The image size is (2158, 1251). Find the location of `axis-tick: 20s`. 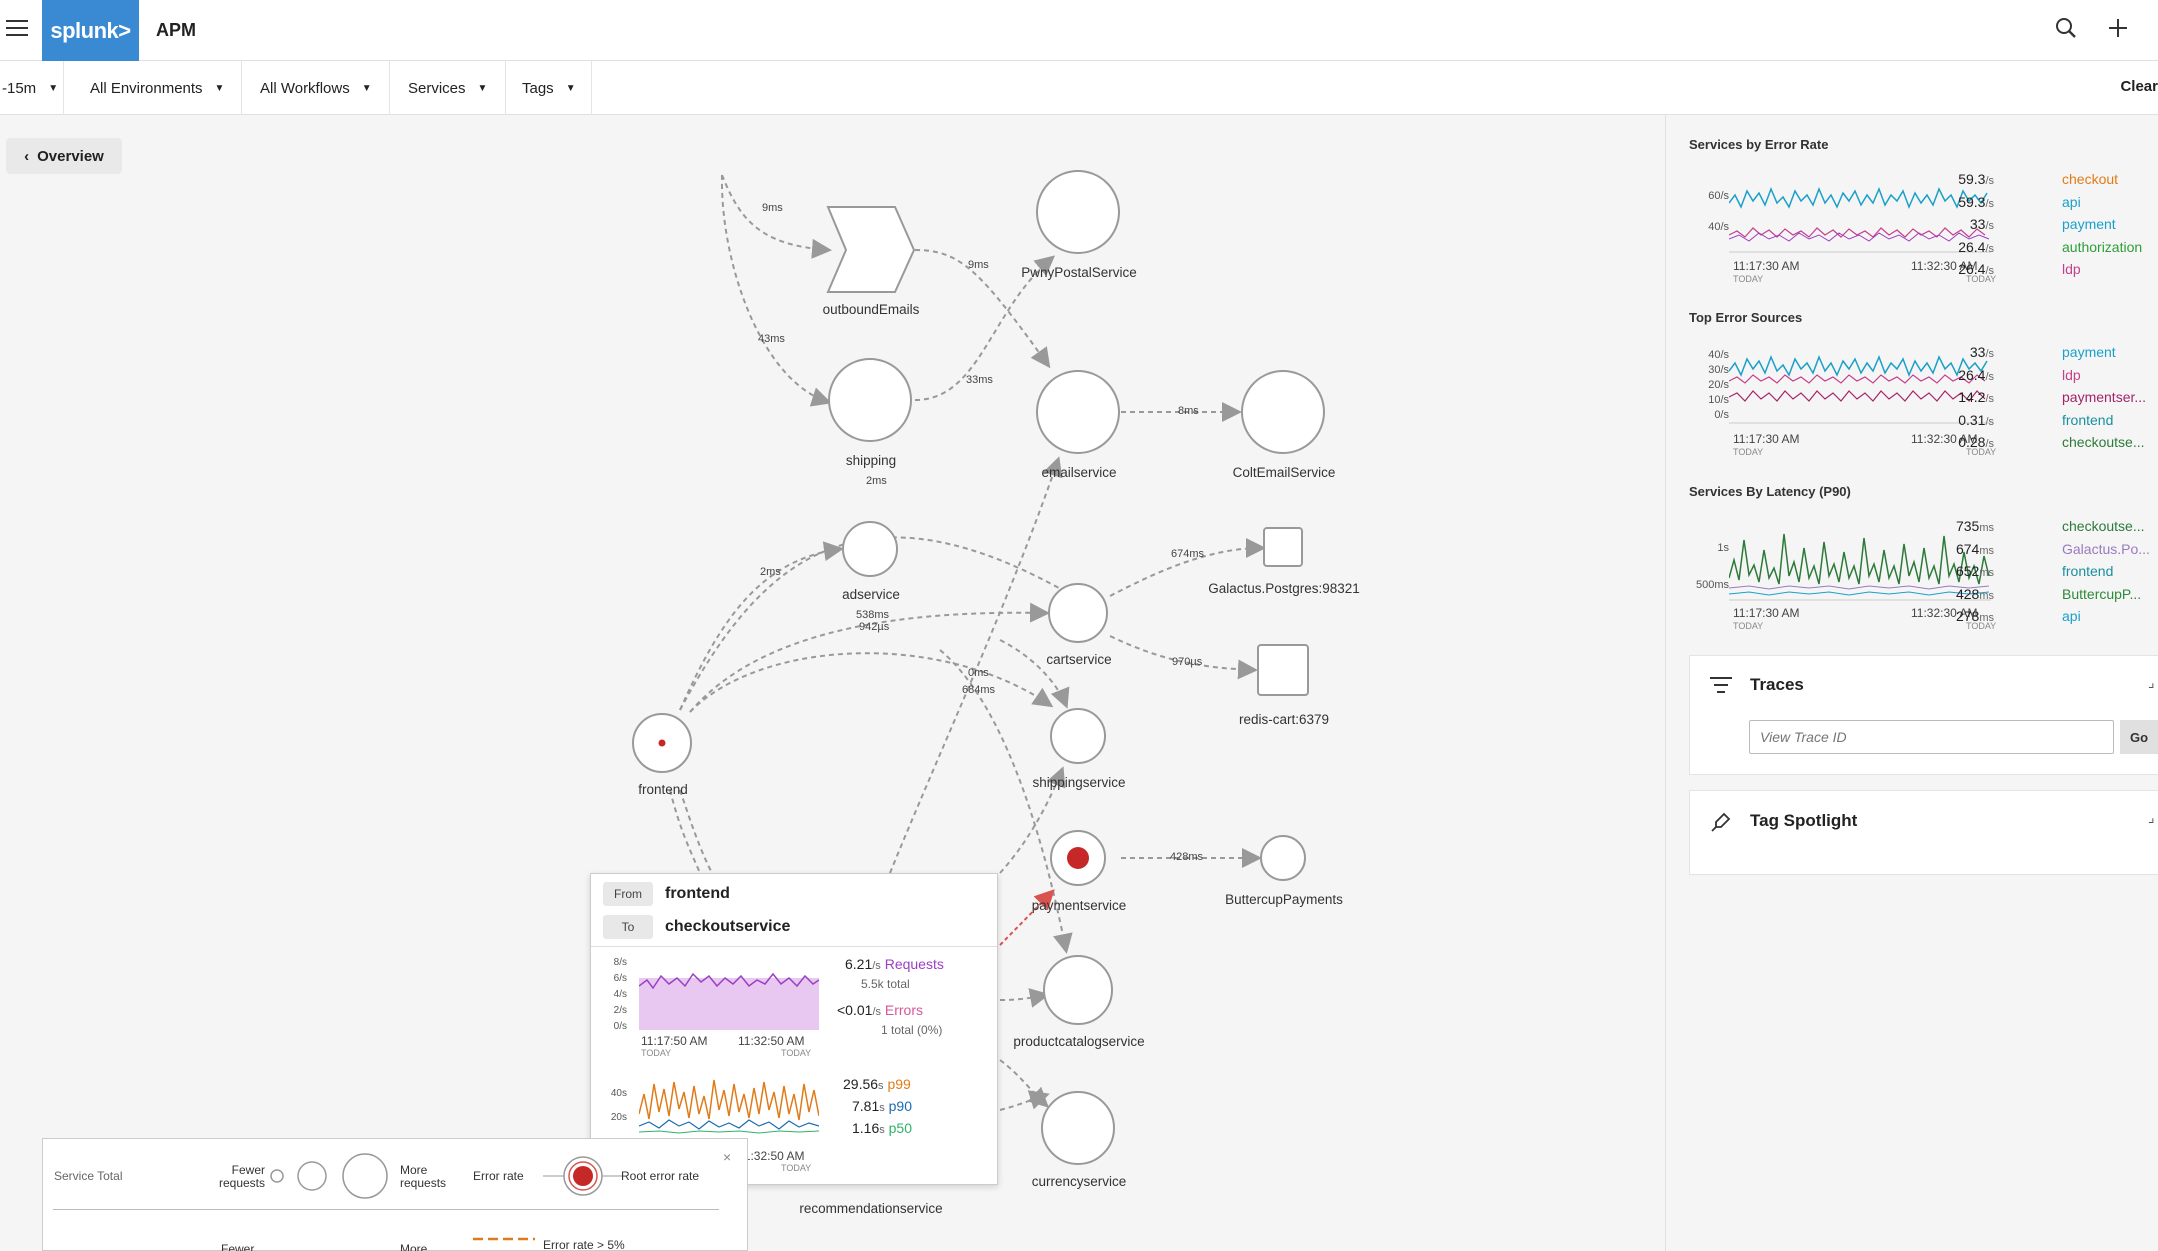

axis-tick: 20s is located at coordinates (618, 1117).